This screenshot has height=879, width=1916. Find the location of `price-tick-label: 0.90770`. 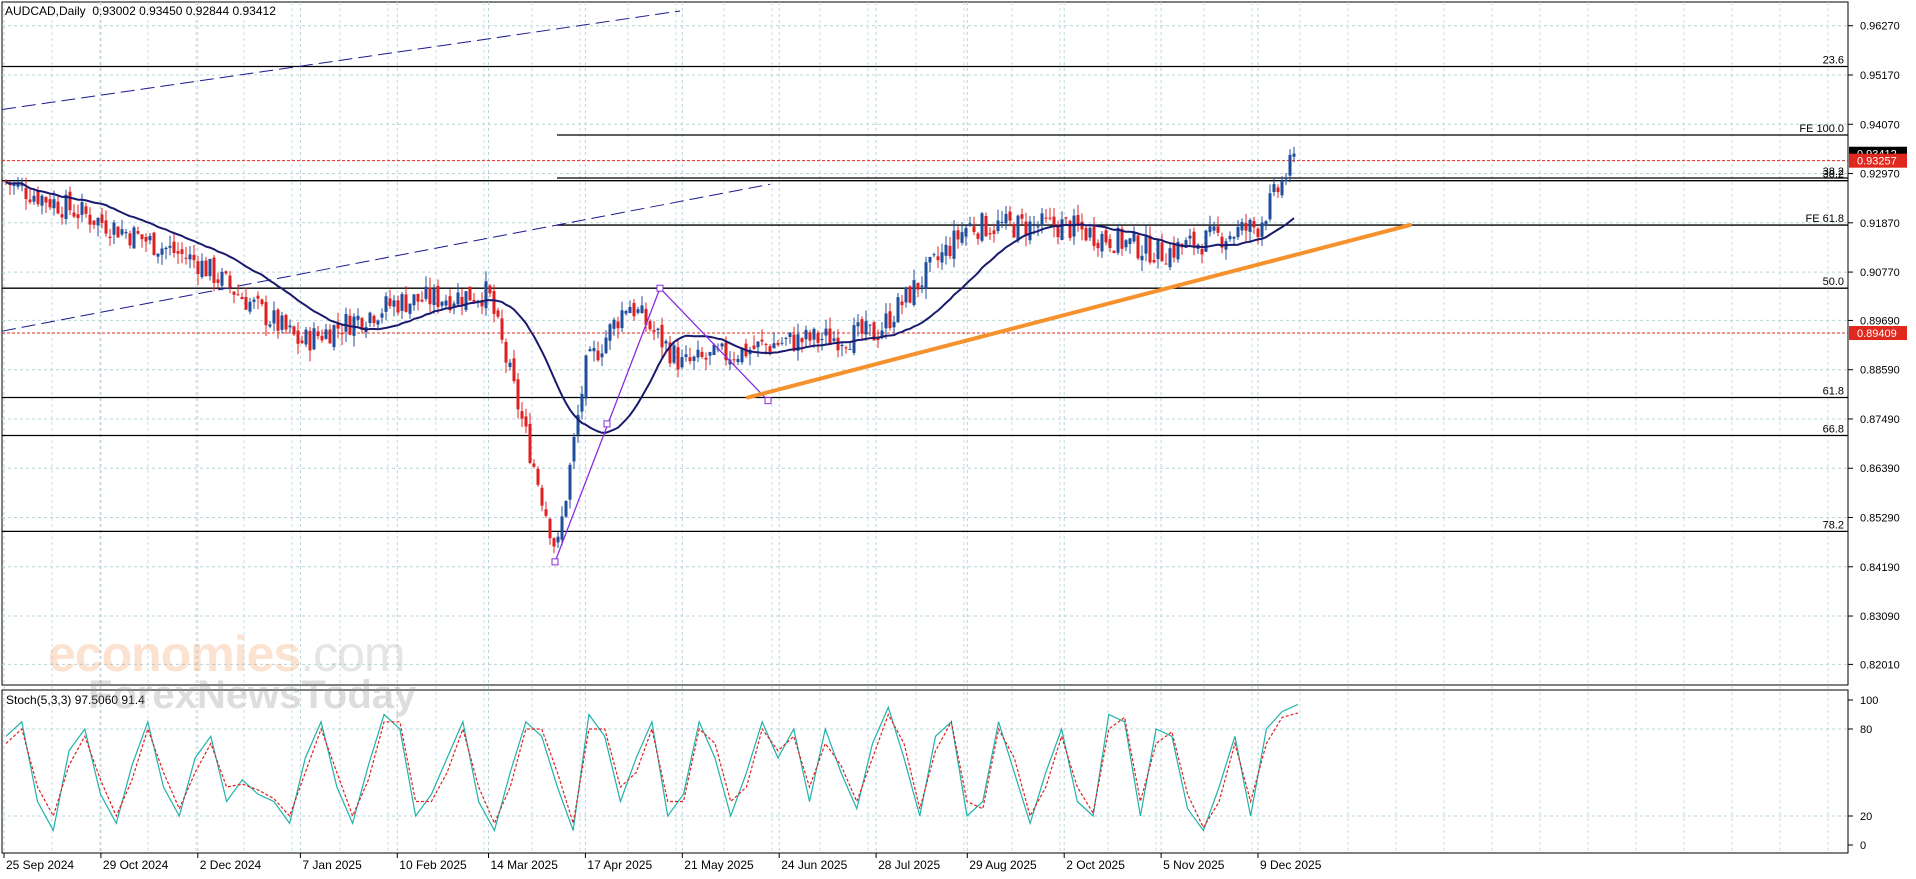

price-tick-label: 0.90770 is located at coordinates (1880, 273).